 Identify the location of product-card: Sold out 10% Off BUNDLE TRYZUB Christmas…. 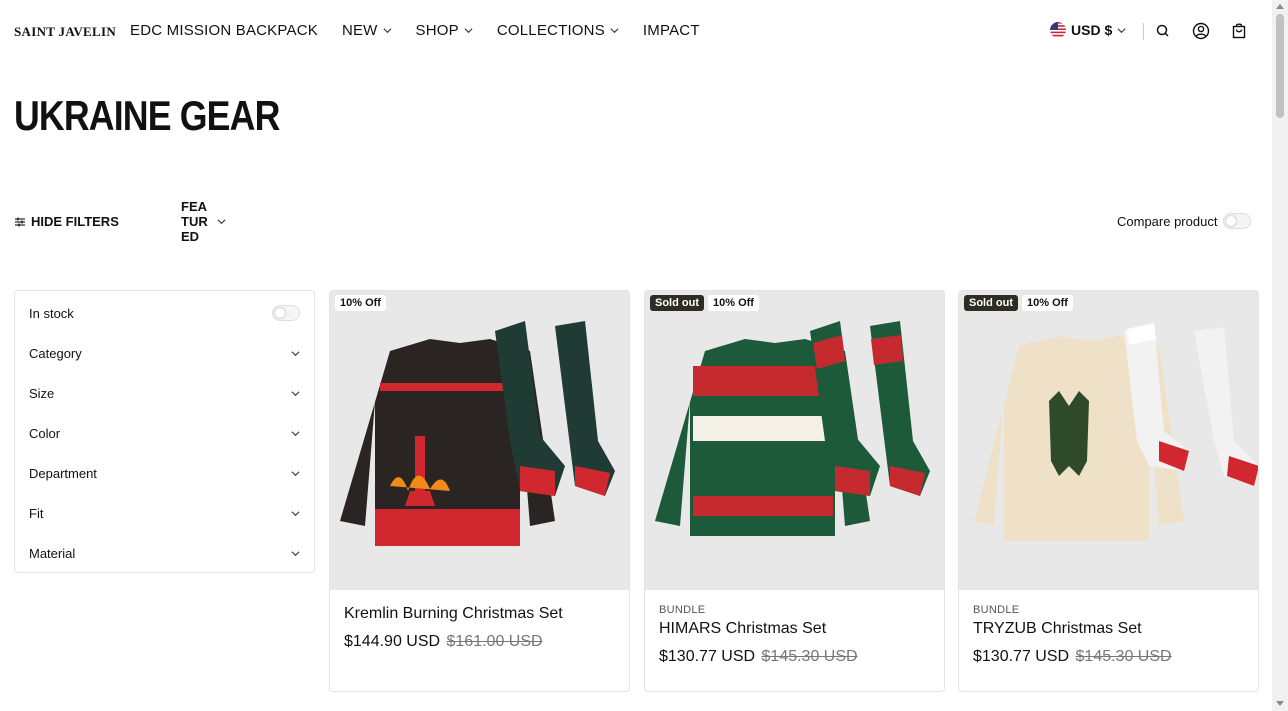
(1108, 491).